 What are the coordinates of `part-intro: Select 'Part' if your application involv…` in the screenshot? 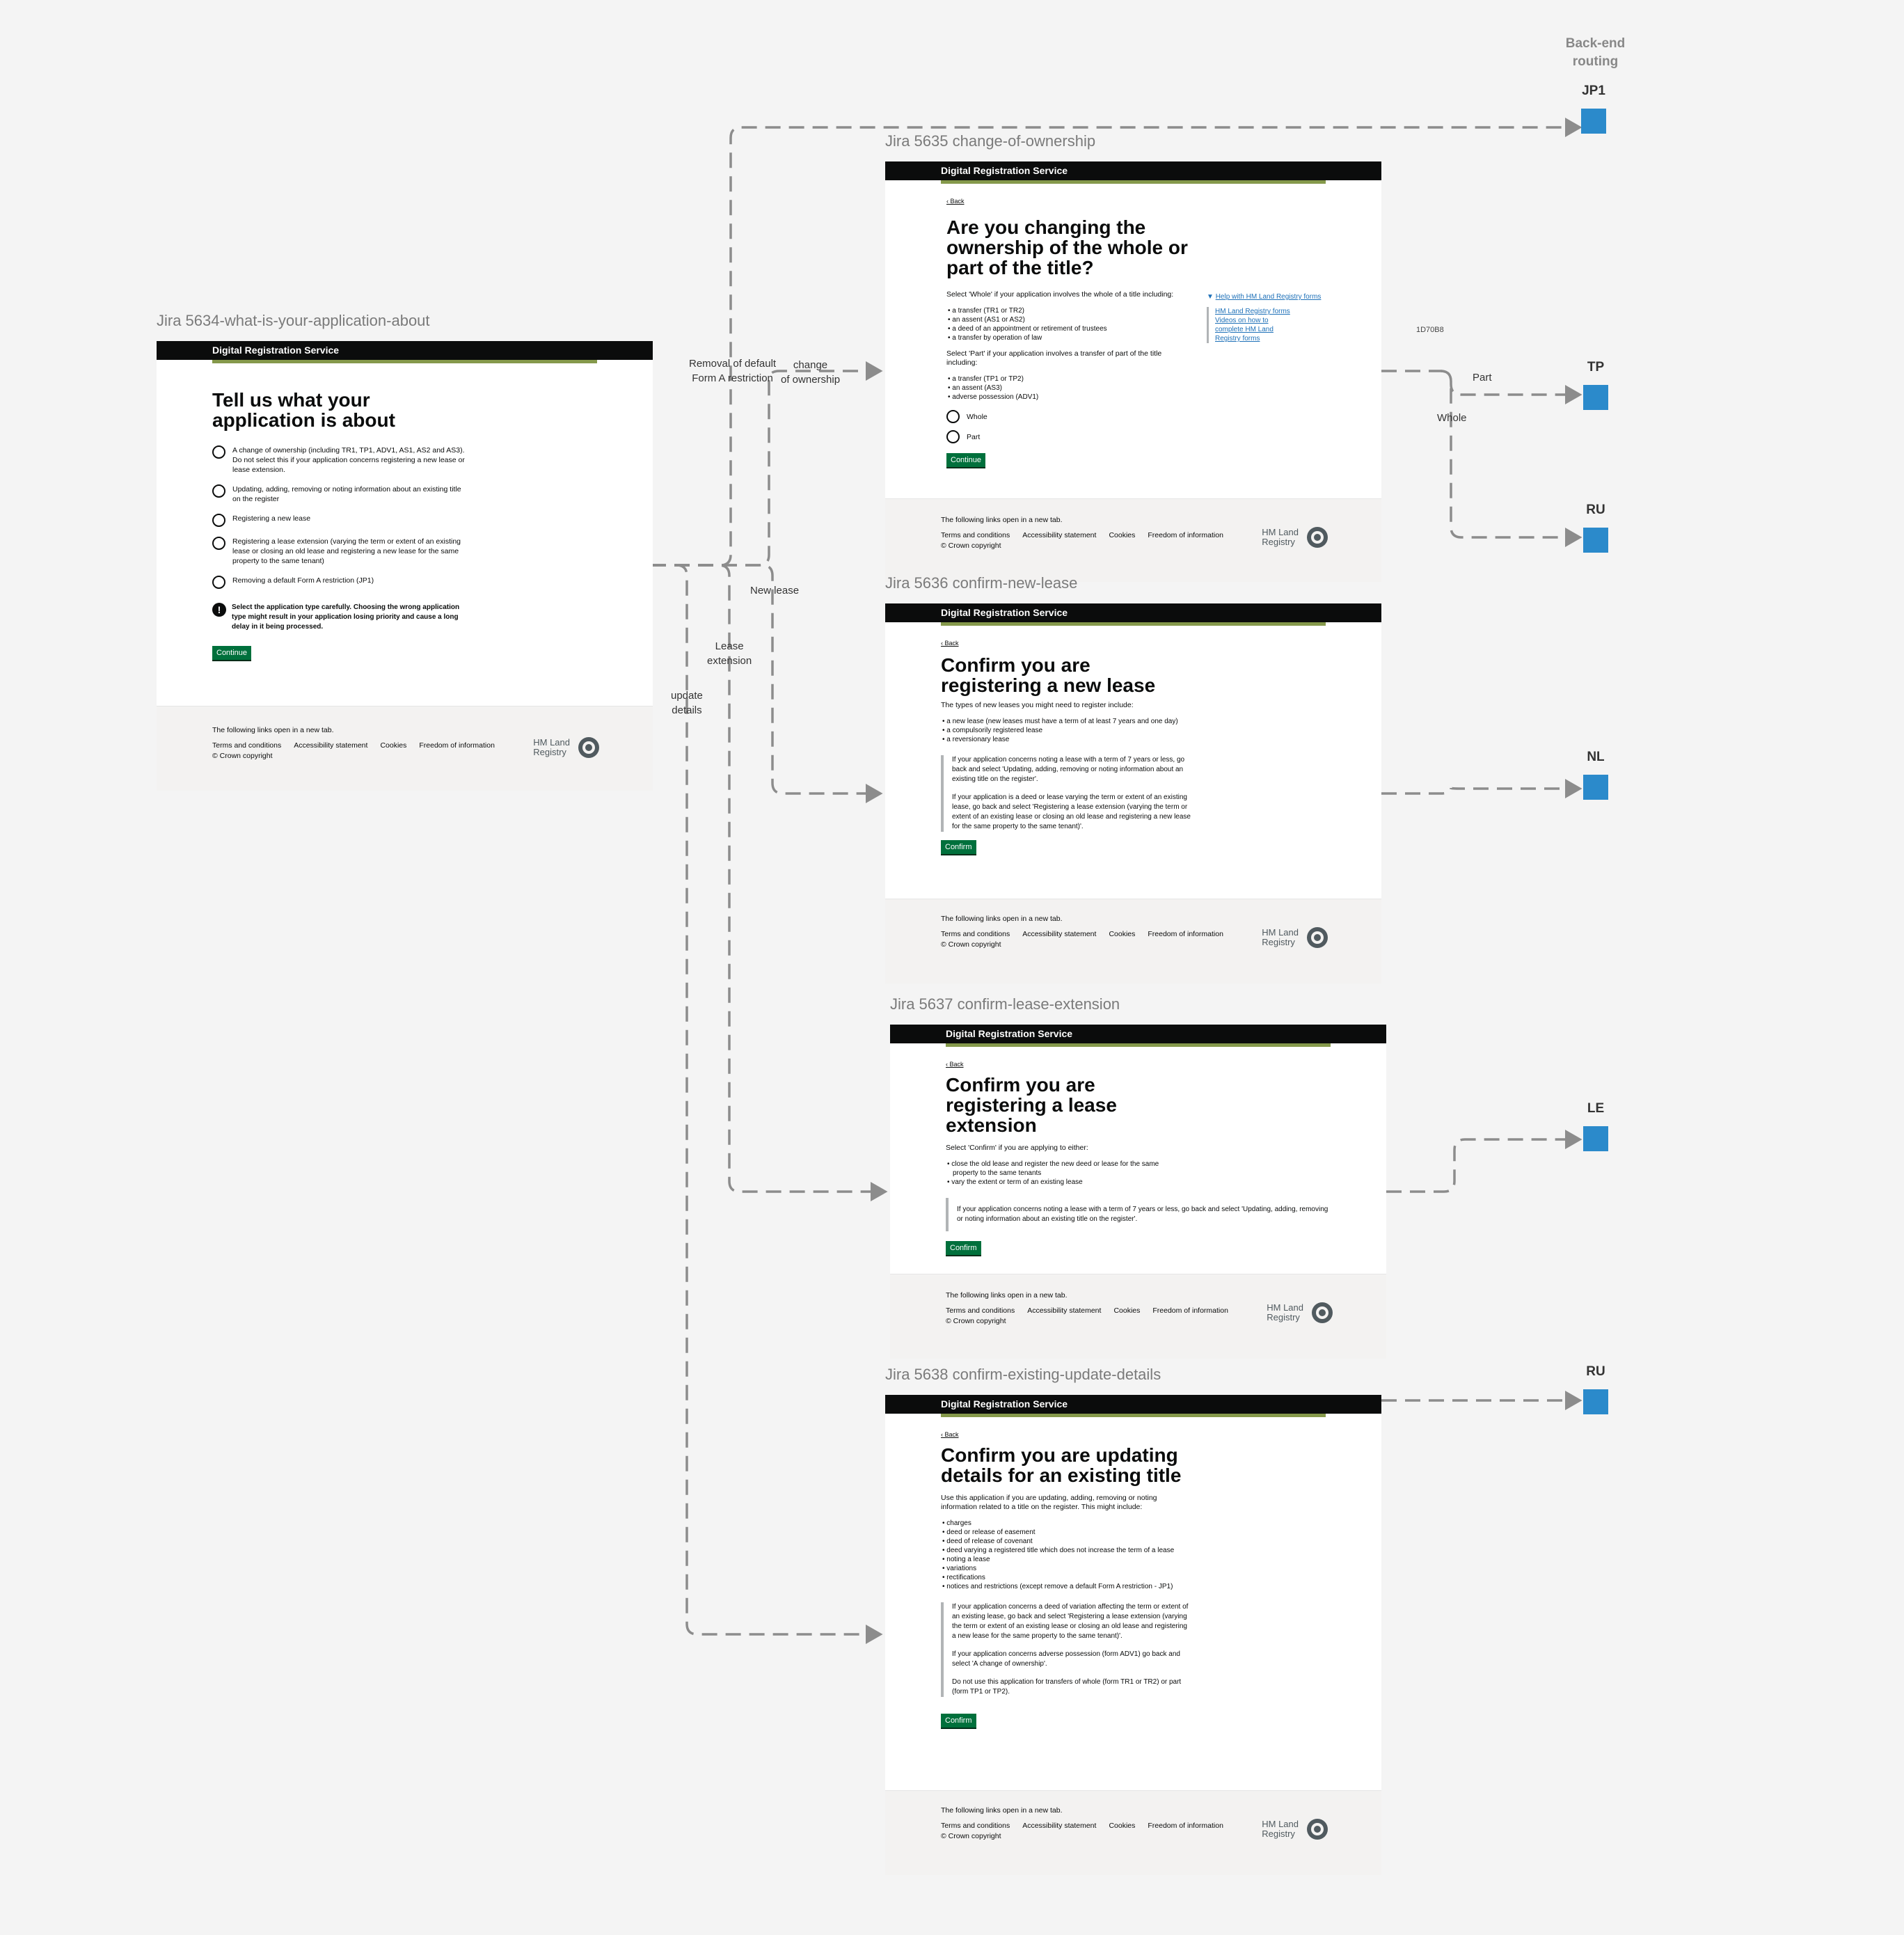 It's located at (1054, 358).